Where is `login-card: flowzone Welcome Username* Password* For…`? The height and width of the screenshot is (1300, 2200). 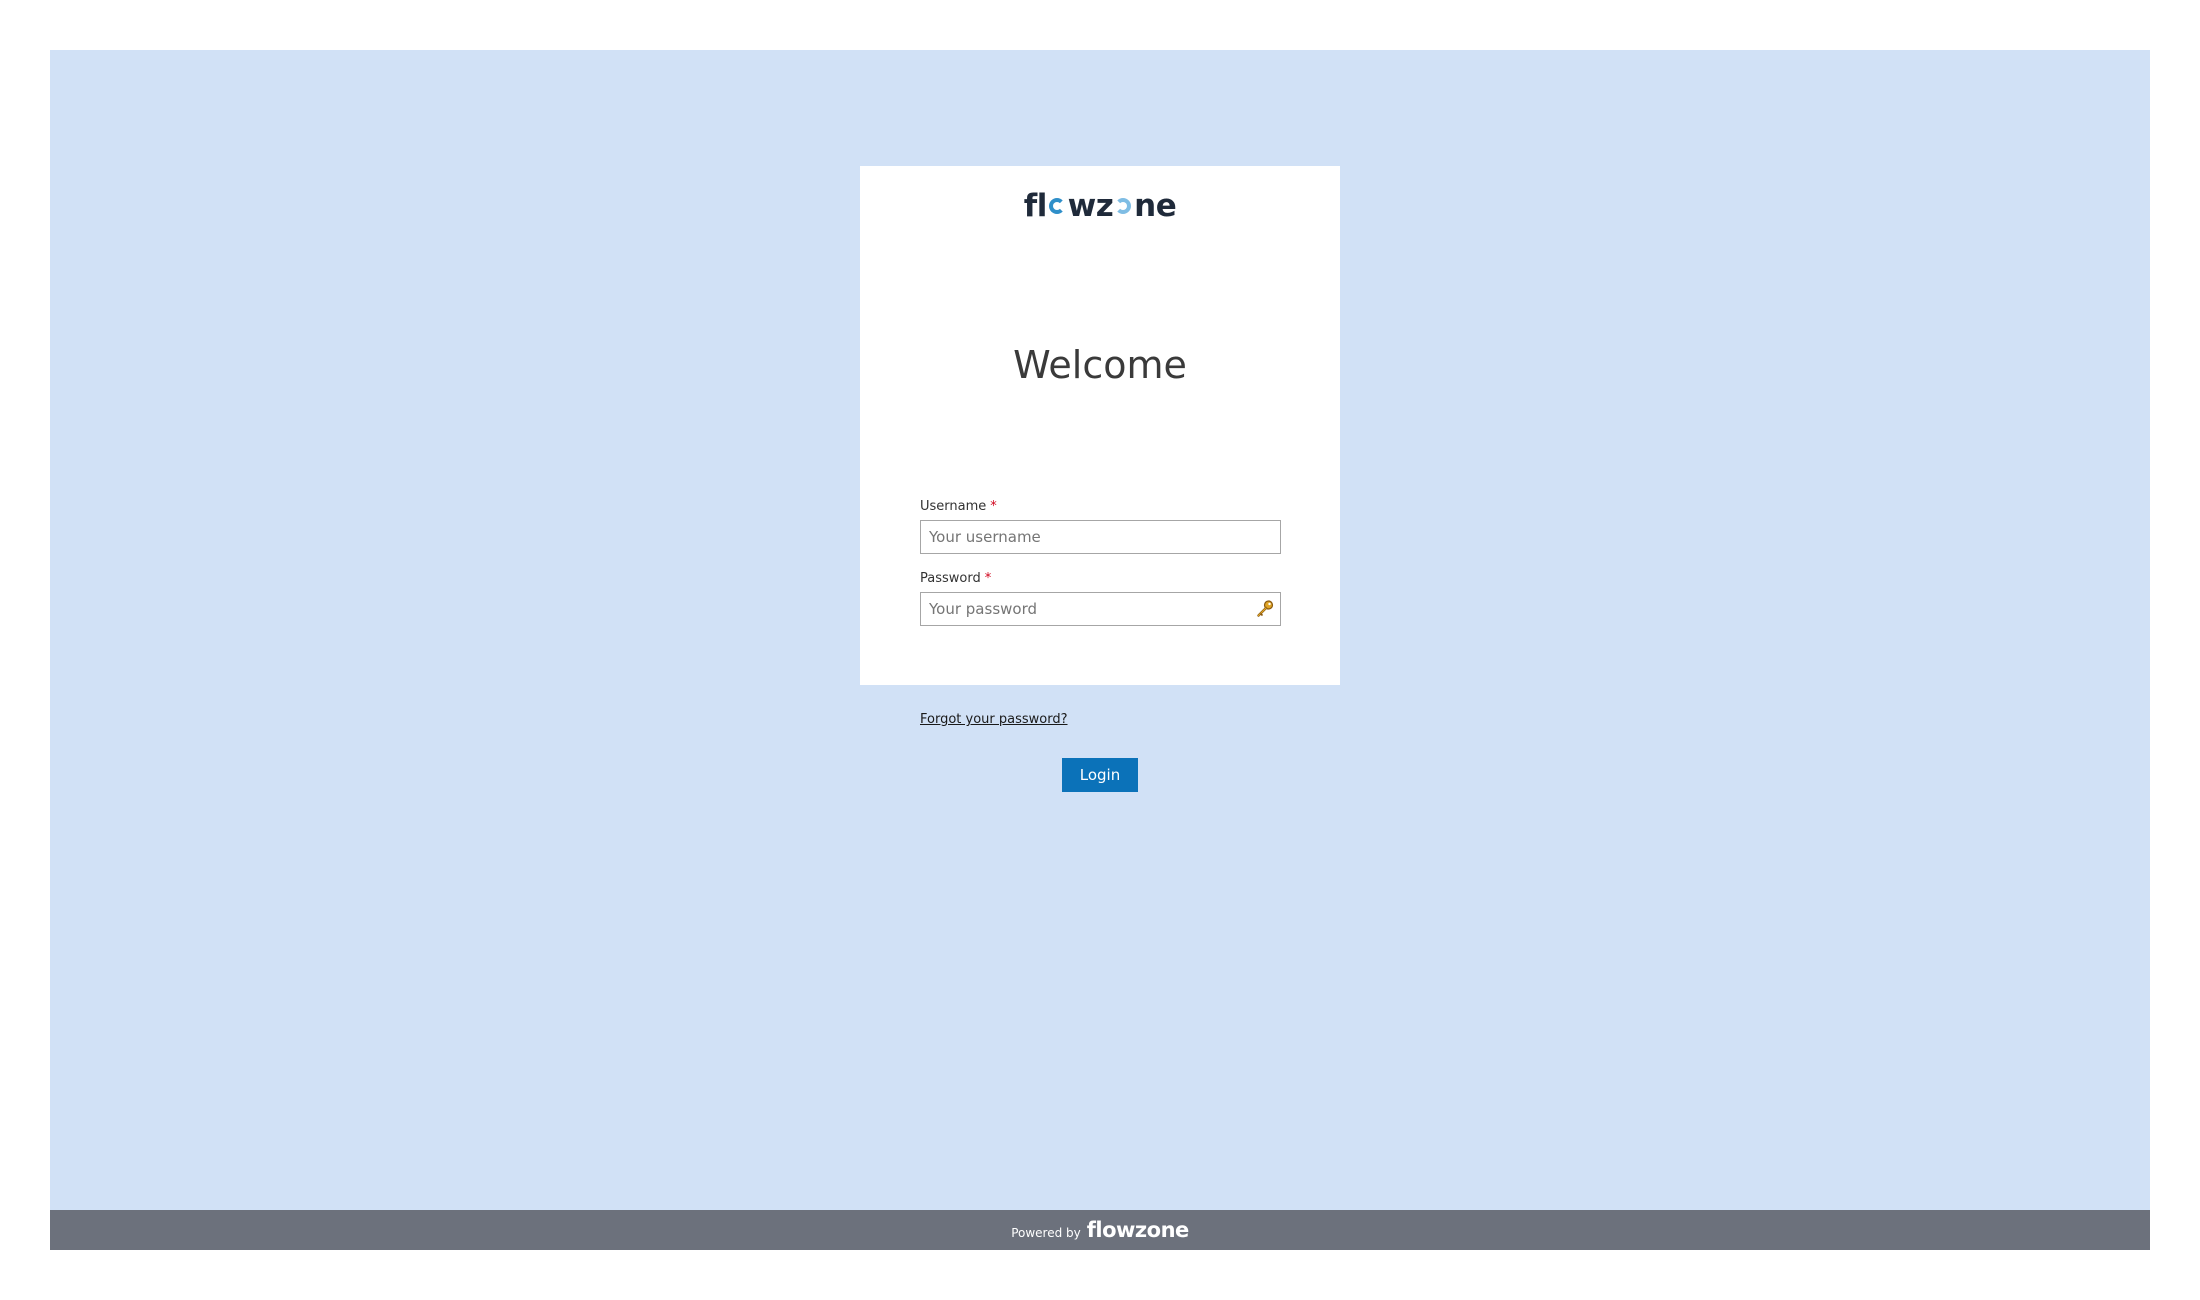 login-card: flowzone Welcome Username* Password* For… is located at coordinates (1100, 479).